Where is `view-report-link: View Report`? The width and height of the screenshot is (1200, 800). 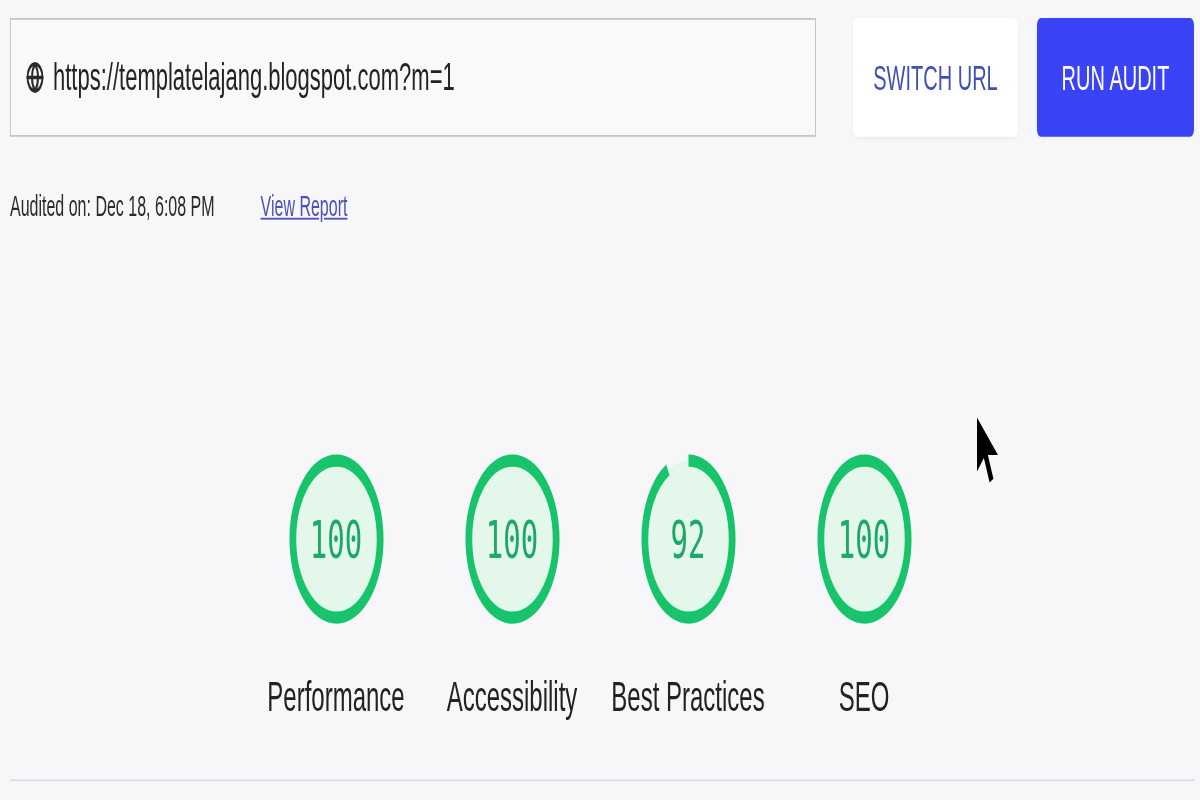
view-report-link: View Report is located at coordinates (304, 207).